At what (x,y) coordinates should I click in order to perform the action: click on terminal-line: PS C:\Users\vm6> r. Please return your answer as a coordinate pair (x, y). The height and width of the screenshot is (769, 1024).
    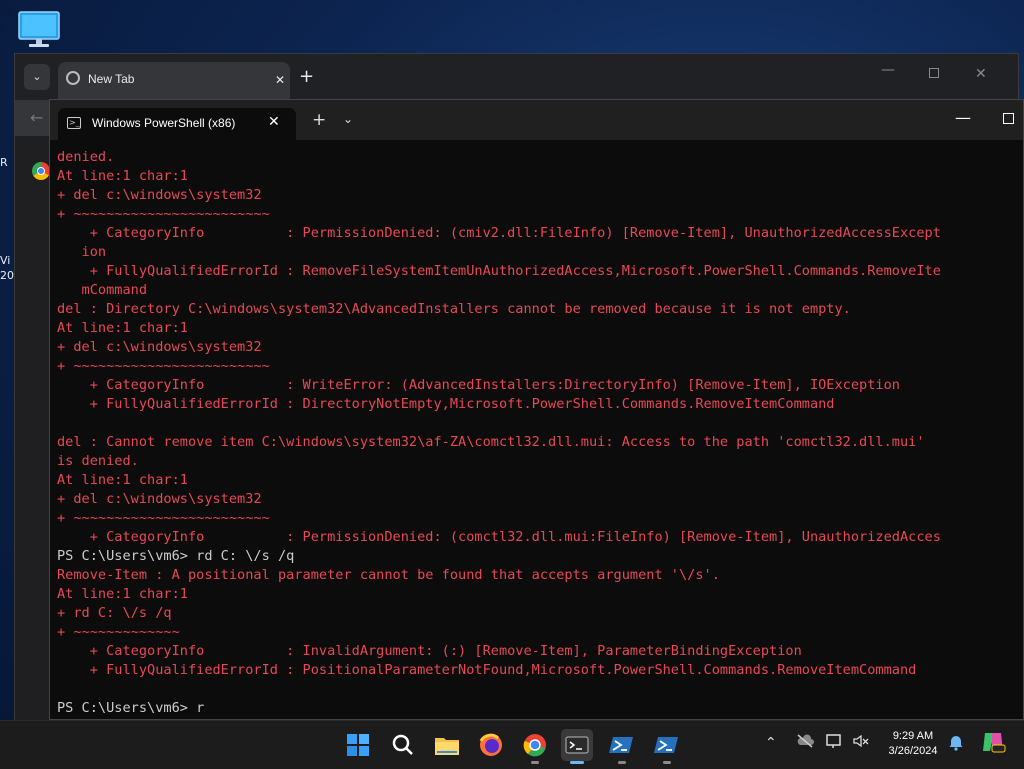
    Looking at the image, I should click on (131, 708).